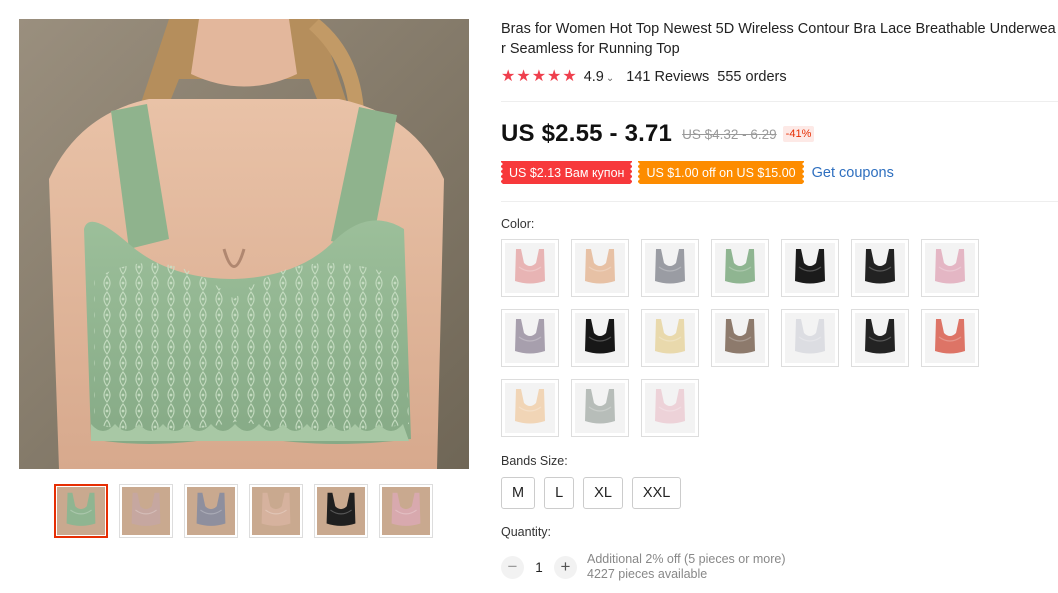 The height and width of the screenshot is (593, 1058). Describe the element at coordinates (512, 567) in the screenshot. I see `quantity-decrease-button: −` at that location.